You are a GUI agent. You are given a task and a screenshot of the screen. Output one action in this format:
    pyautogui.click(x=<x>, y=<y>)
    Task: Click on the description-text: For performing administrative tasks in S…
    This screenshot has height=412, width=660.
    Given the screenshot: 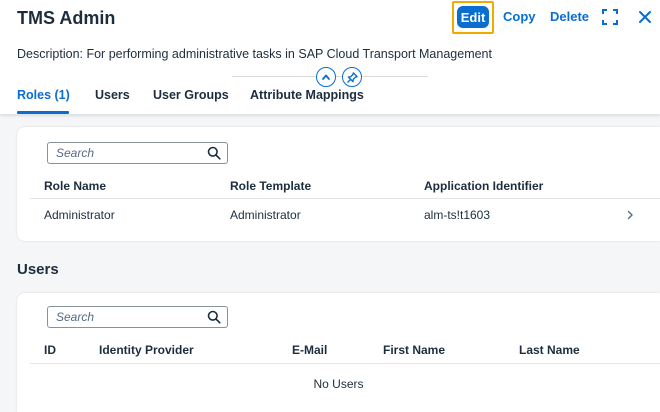 What is the action you would take?
    pyautogui.click(x=287, y=54)
    